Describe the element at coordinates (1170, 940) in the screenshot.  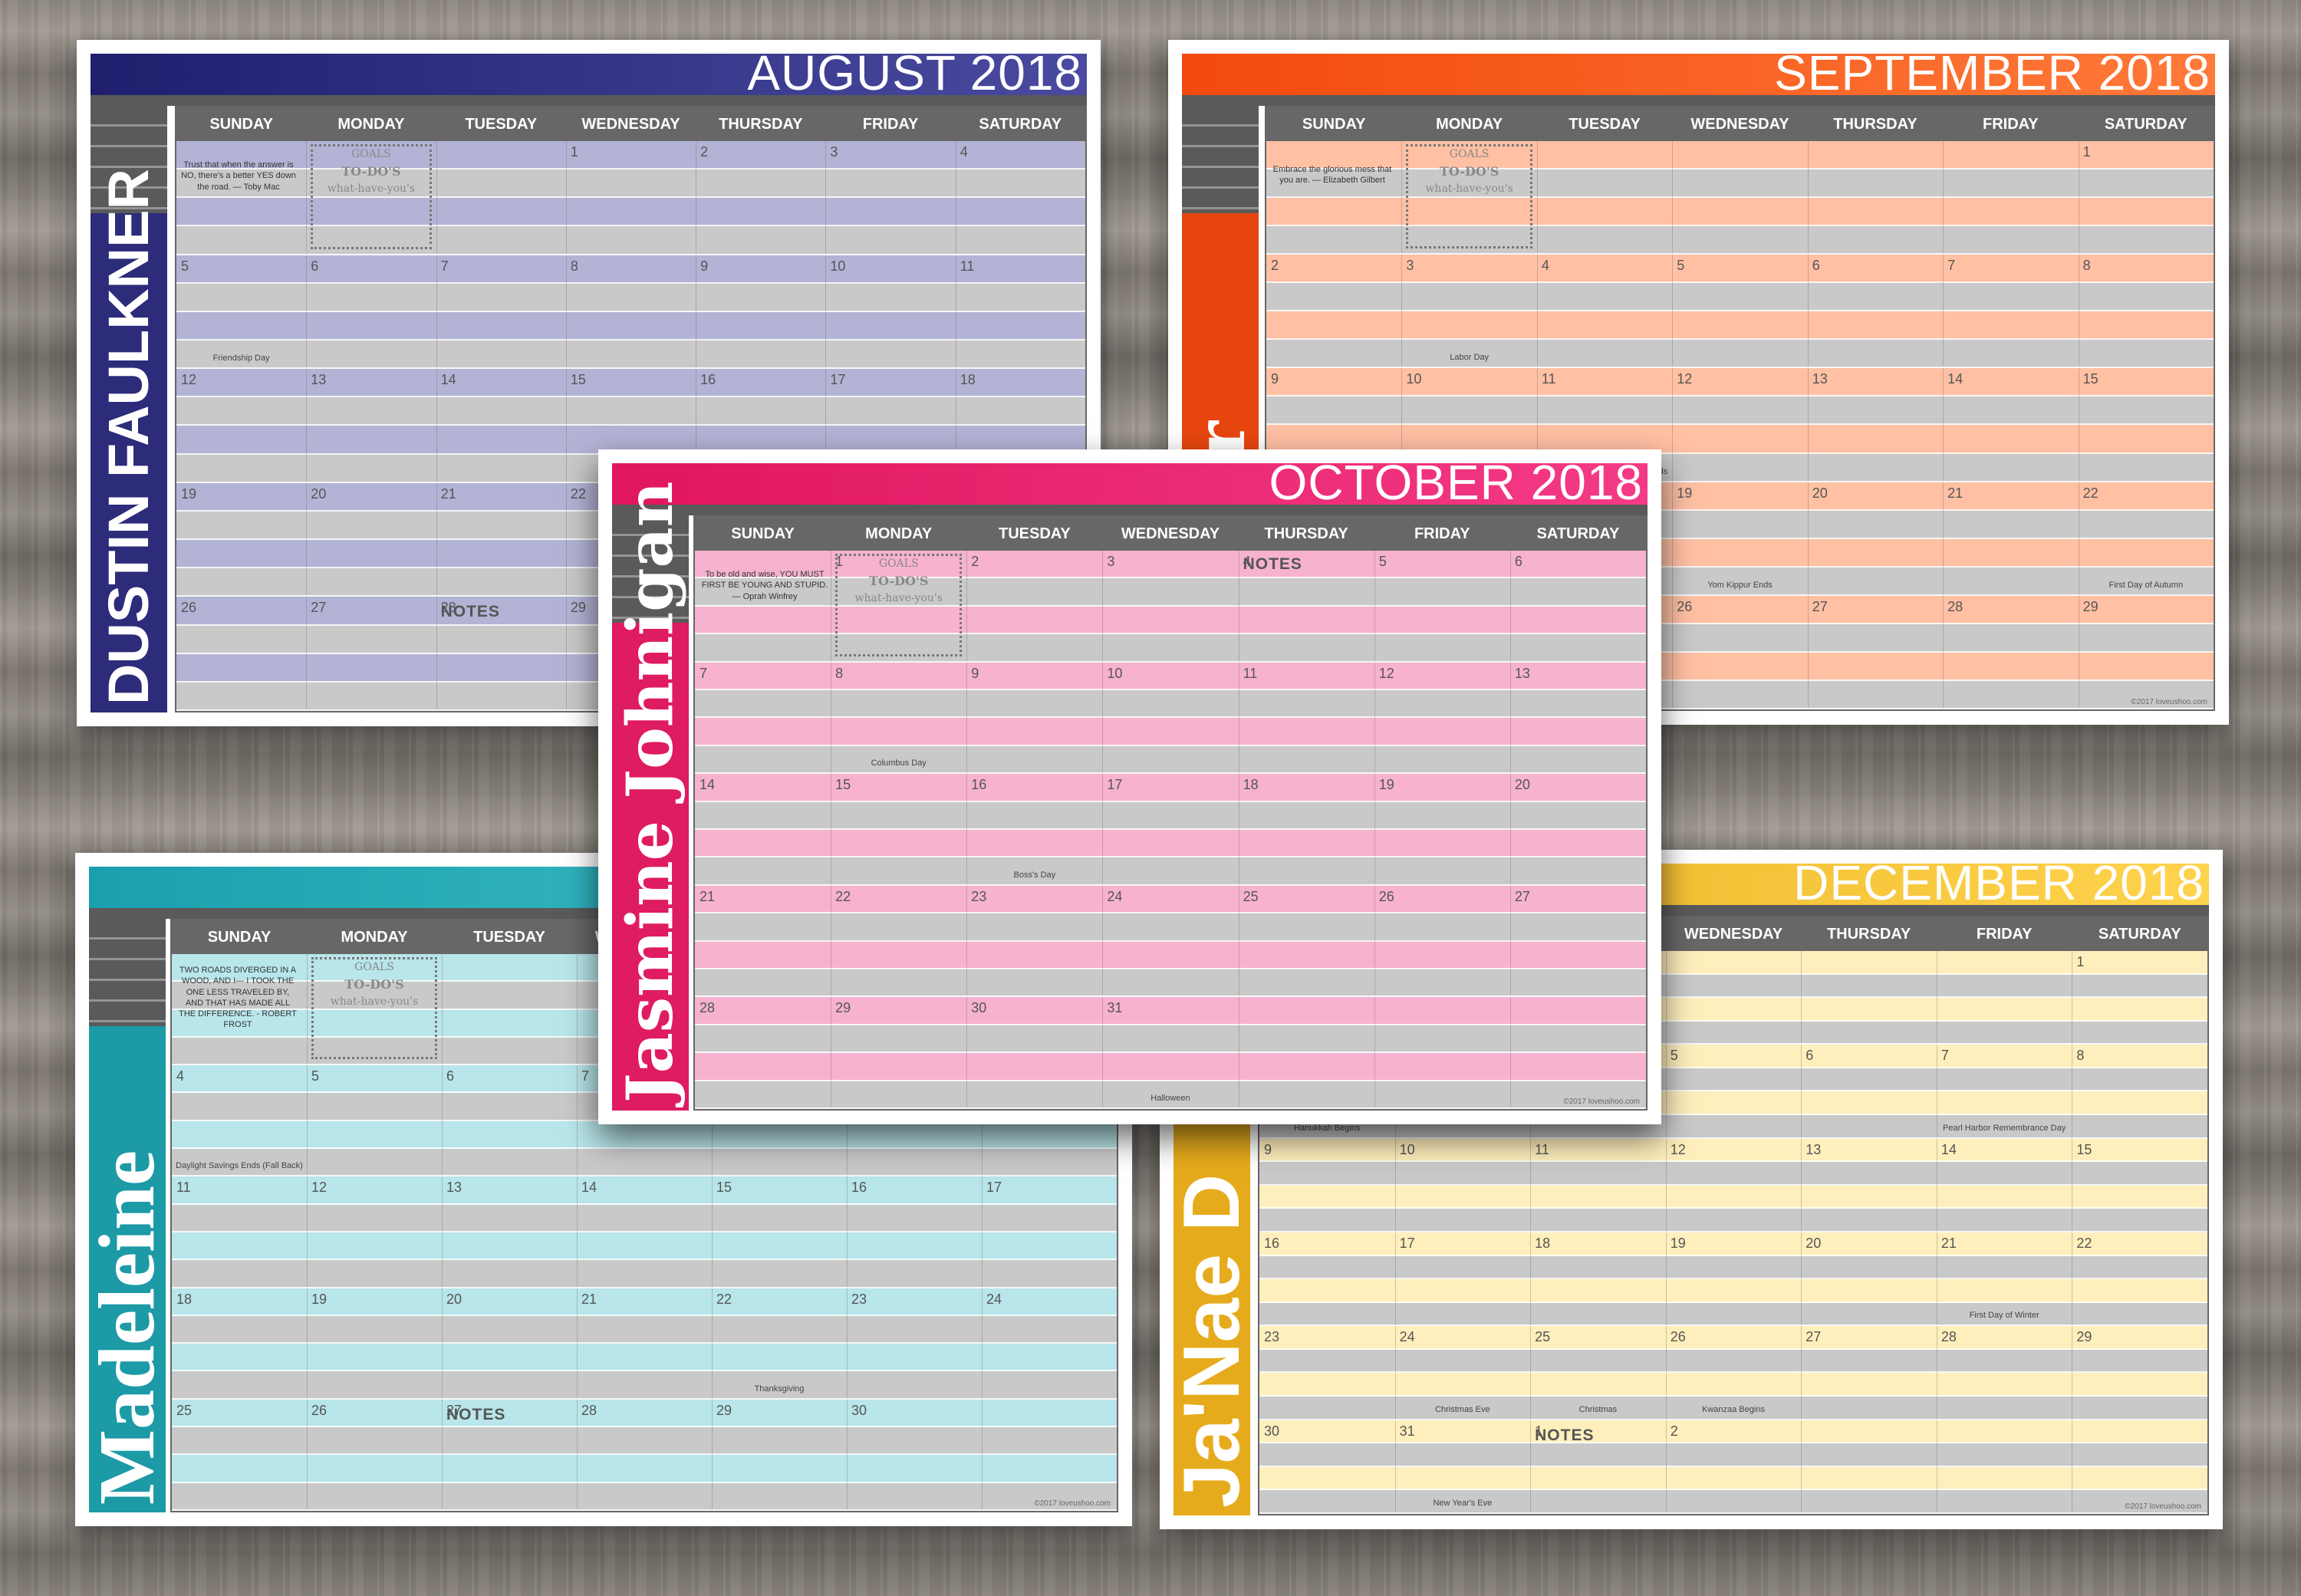
I see `day-cell: 24` at that location.